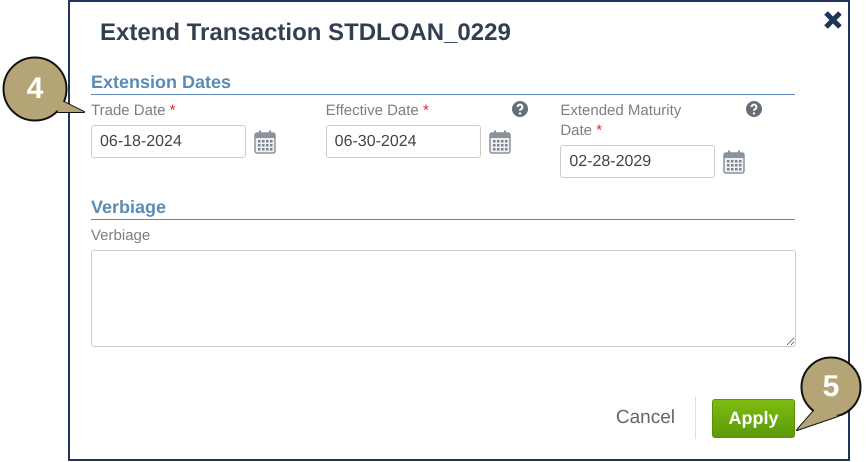 This screenshot has height=462, width=866. I want to click on field-label: Extended Maturity Date *, so click(621, 121).